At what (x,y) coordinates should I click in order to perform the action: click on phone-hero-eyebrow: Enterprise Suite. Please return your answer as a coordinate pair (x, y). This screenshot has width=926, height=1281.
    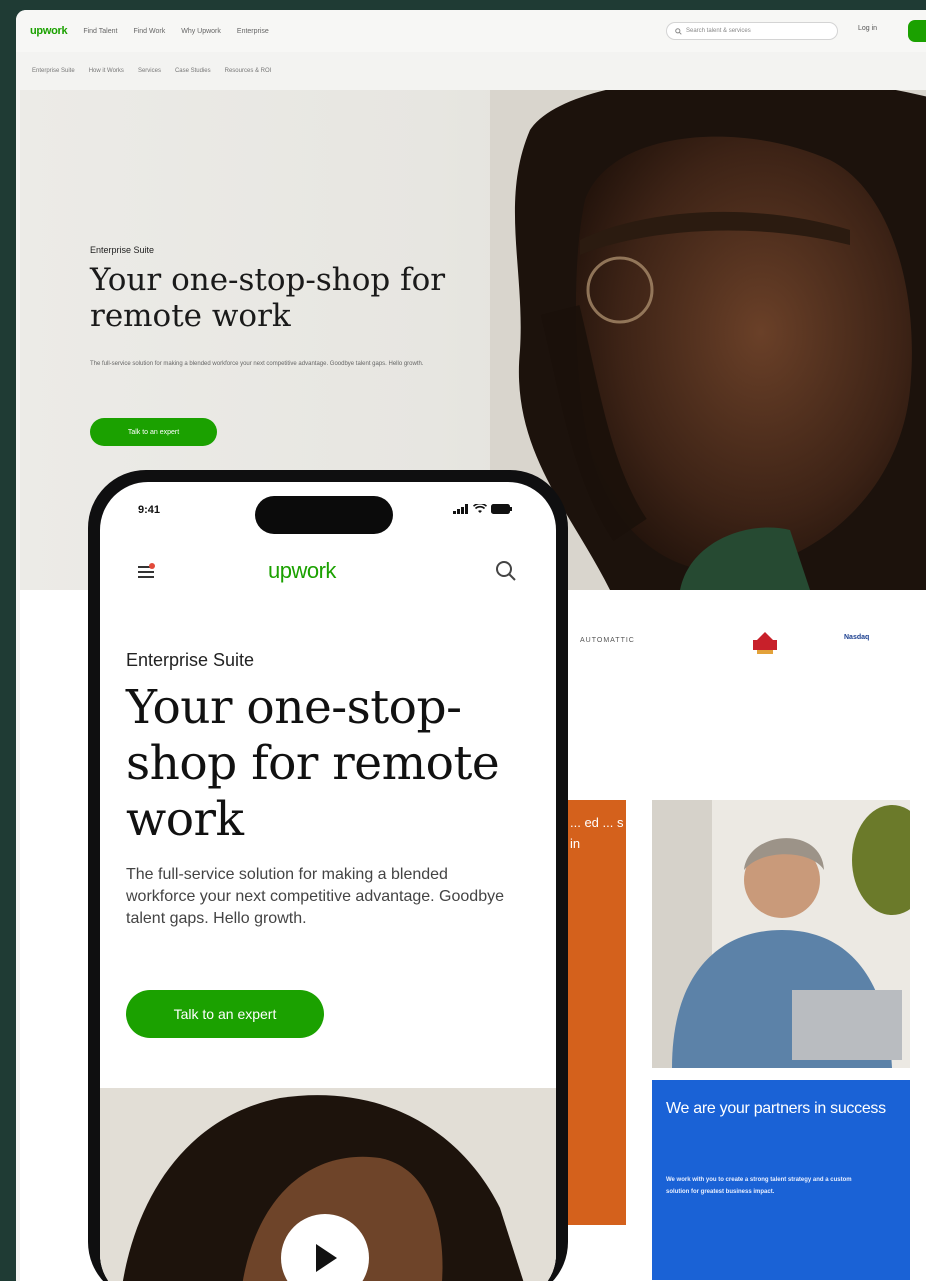
    Looking at the image, I should click on (190, 660).